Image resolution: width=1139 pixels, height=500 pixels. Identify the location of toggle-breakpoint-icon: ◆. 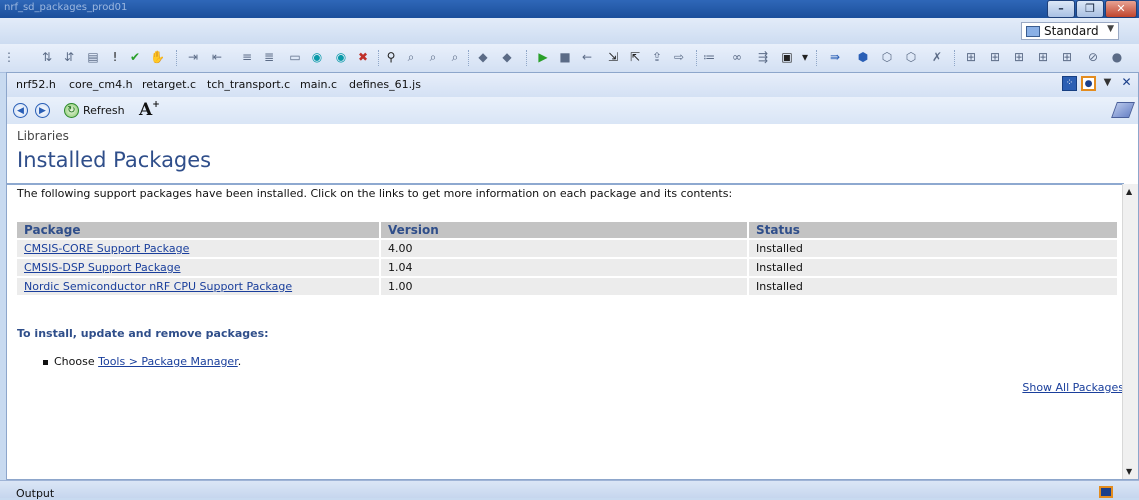
(507, 57).